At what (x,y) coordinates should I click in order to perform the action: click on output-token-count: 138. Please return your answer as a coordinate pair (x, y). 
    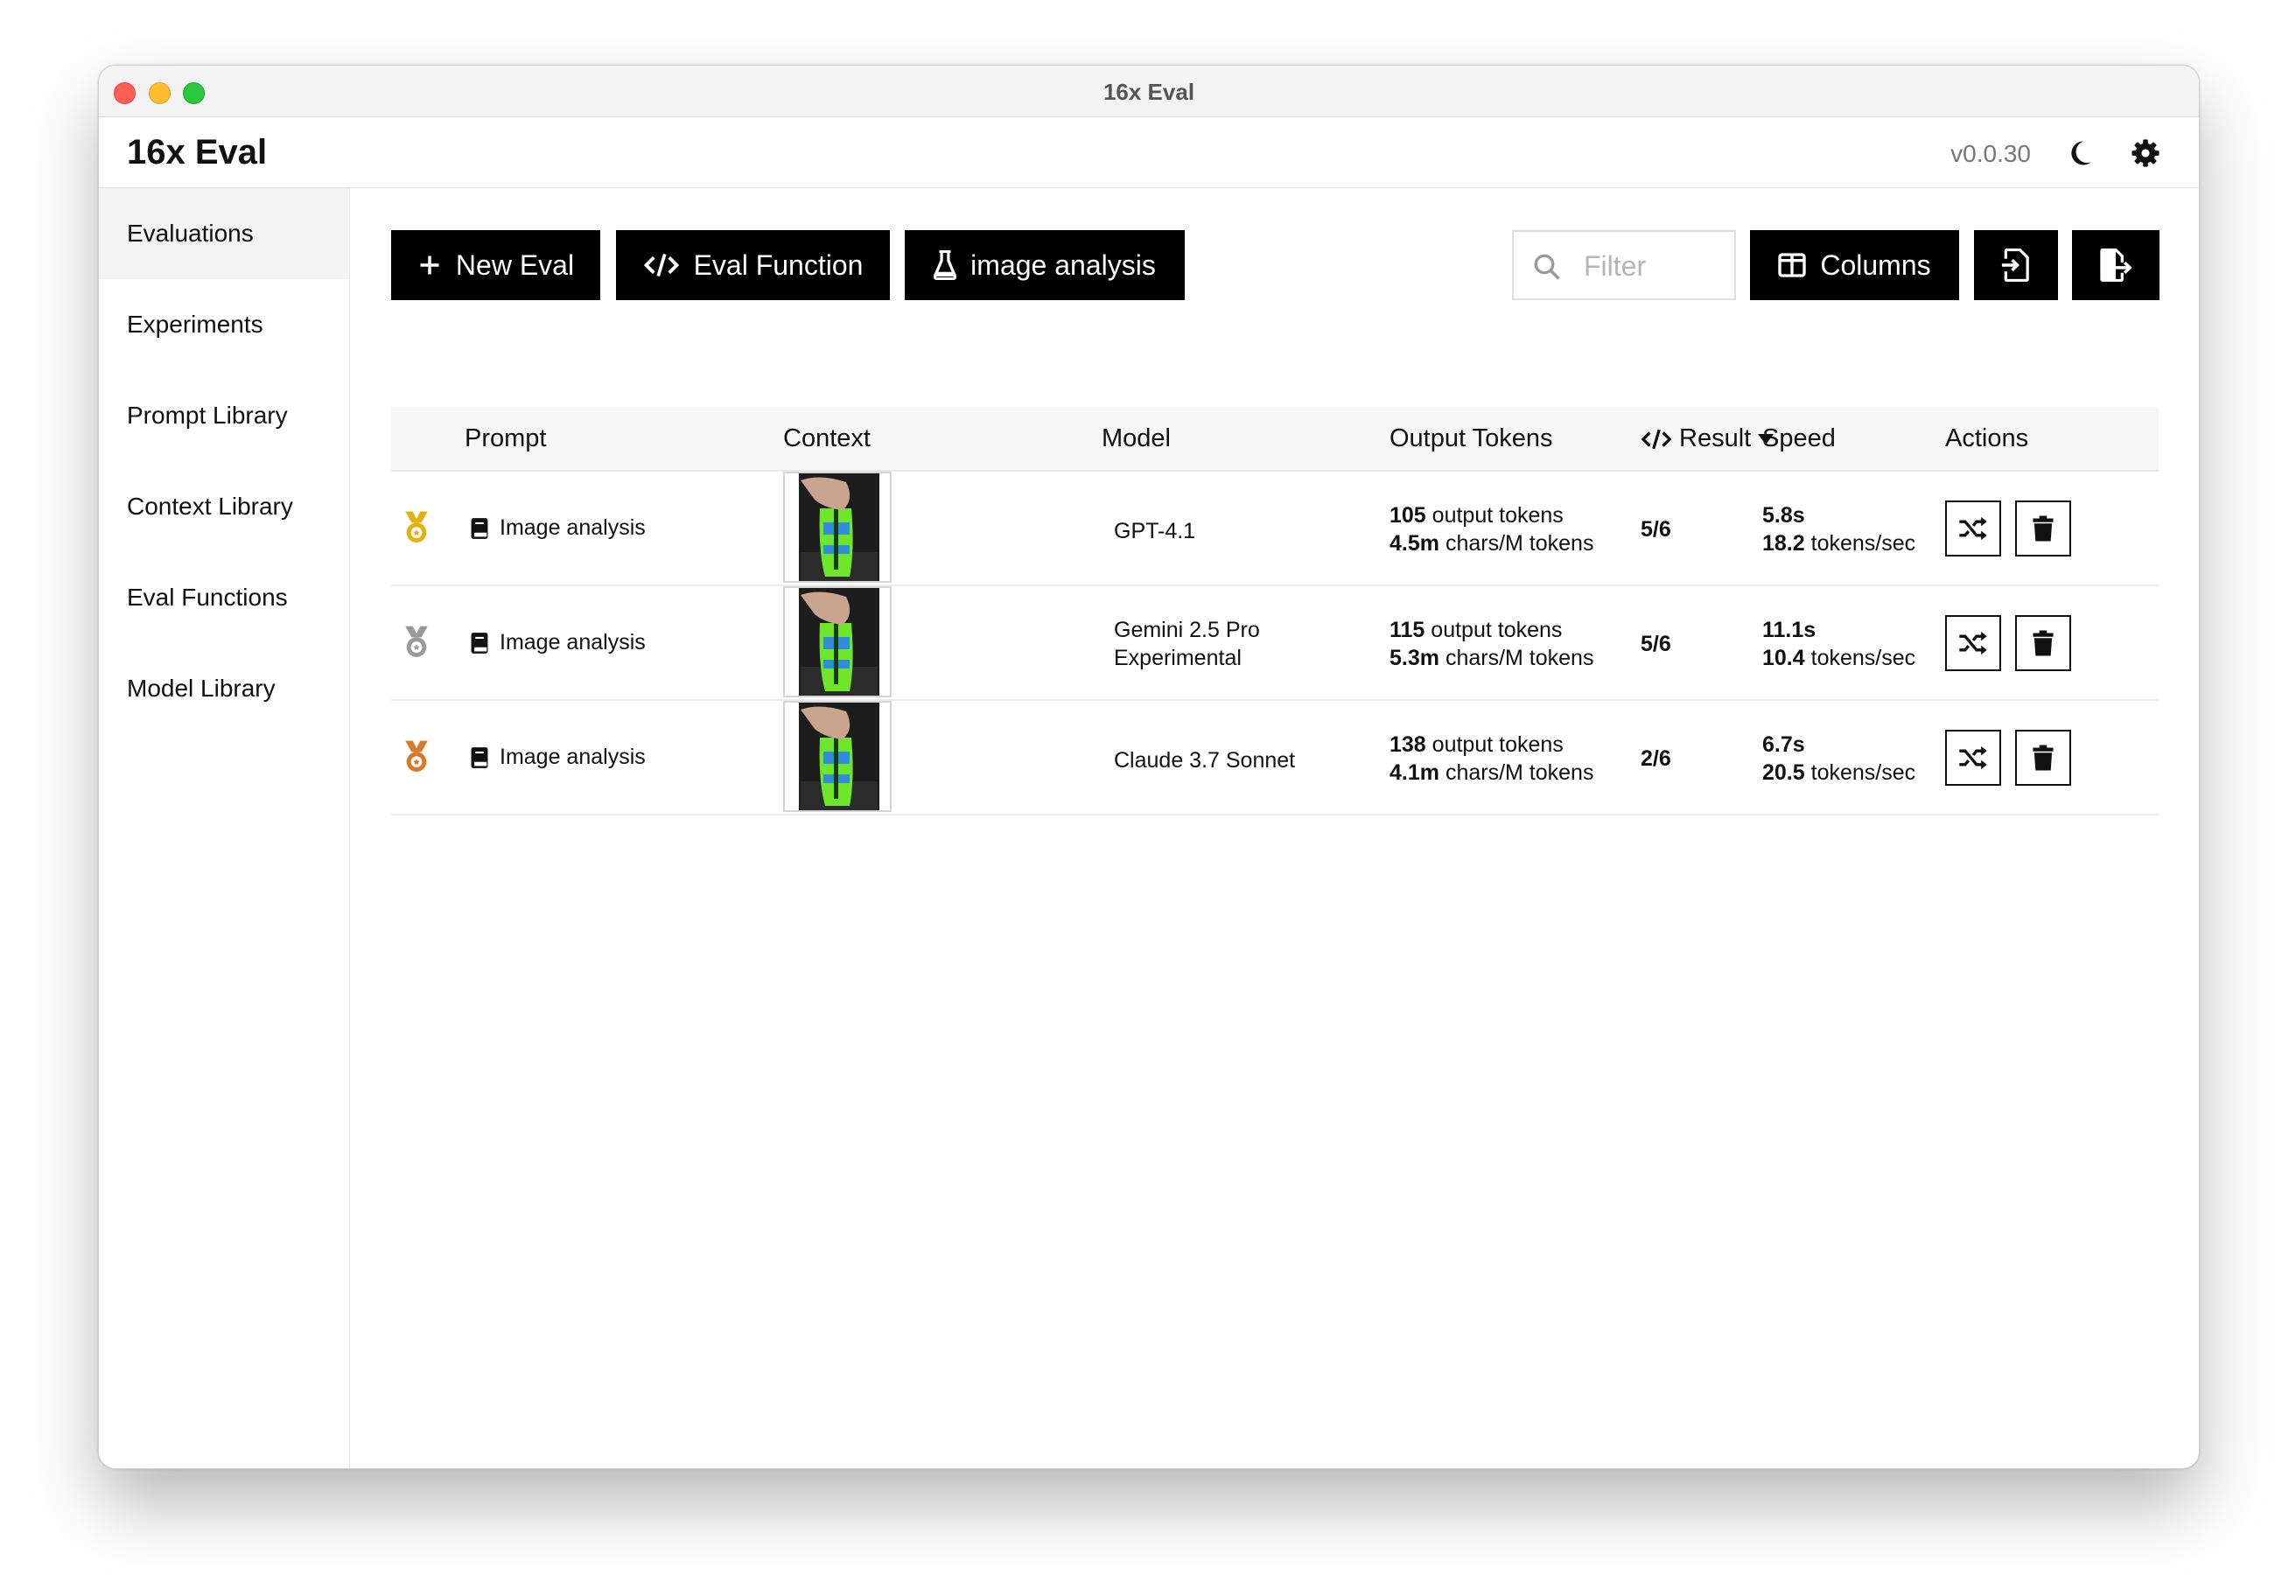
    Looking at the image, I should click on (1408, 744).